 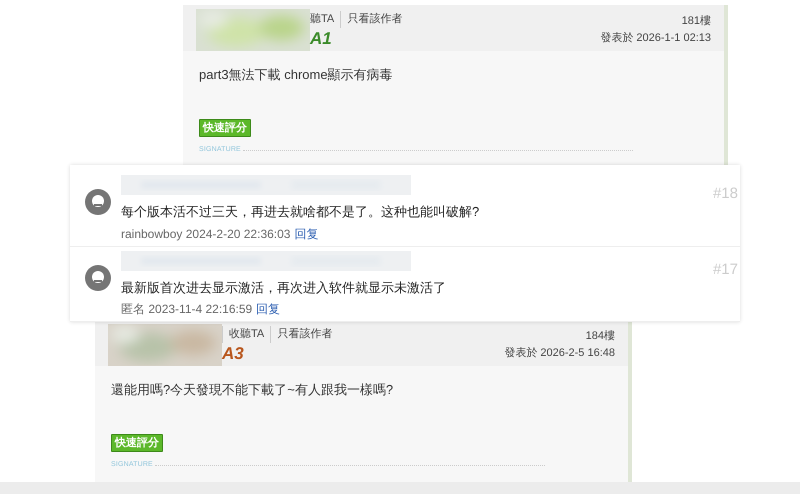 What do you see at coordinates (655, 38) in the screenshot?
I see `post-time: 發表於 2026-1-1 02:13` at bounding box center [655, 38].